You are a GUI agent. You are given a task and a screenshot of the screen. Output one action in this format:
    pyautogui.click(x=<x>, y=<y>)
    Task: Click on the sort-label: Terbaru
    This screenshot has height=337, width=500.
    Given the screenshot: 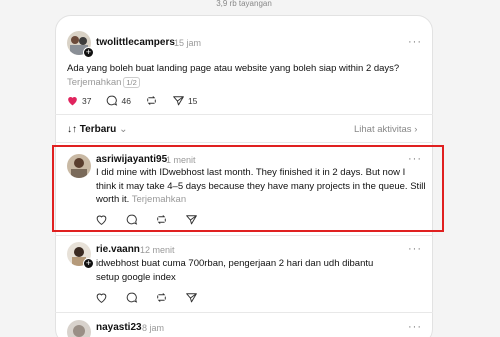 What is the action you would take?
    pyautogui.click(x=98, y=129)
    